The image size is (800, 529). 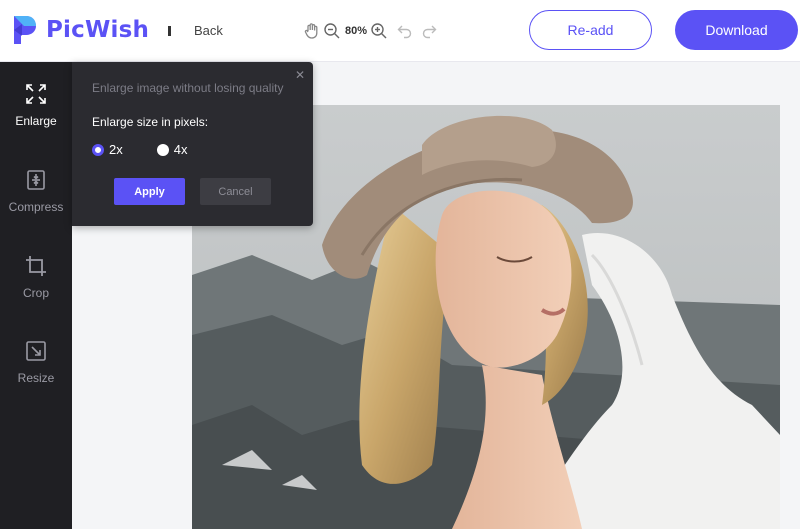 What do you see at coordinates (36, 378) in the screenshot?
I see `sidebar-item-label: Resize` at bounding box center [36, 378].